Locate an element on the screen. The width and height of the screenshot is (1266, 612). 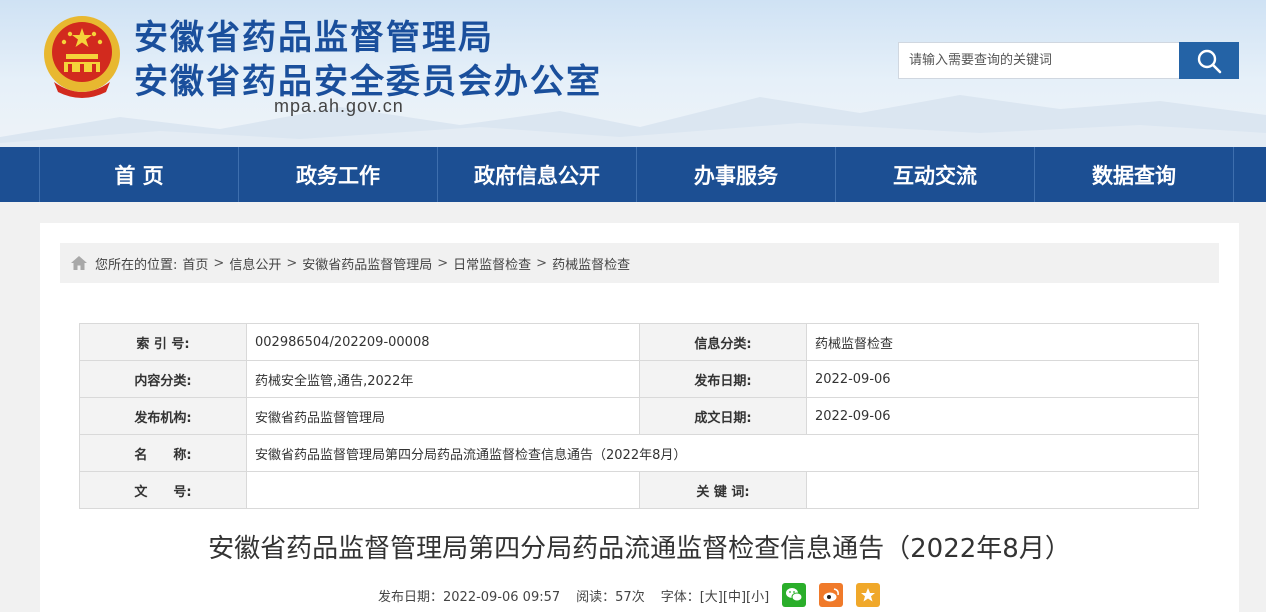
meta-label: 内容分类: is located at coordinates (163, 379).